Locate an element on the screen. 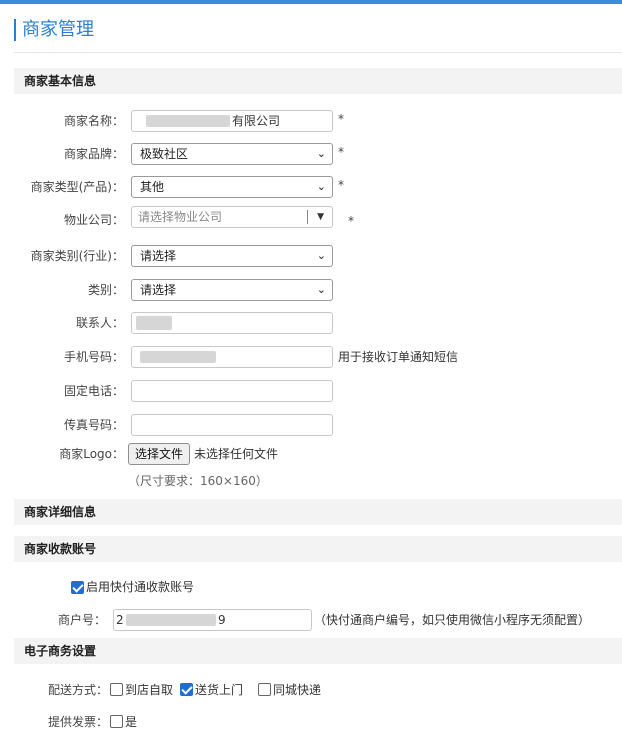  page-title: 商家管理 is located at coordinates (54, 30).